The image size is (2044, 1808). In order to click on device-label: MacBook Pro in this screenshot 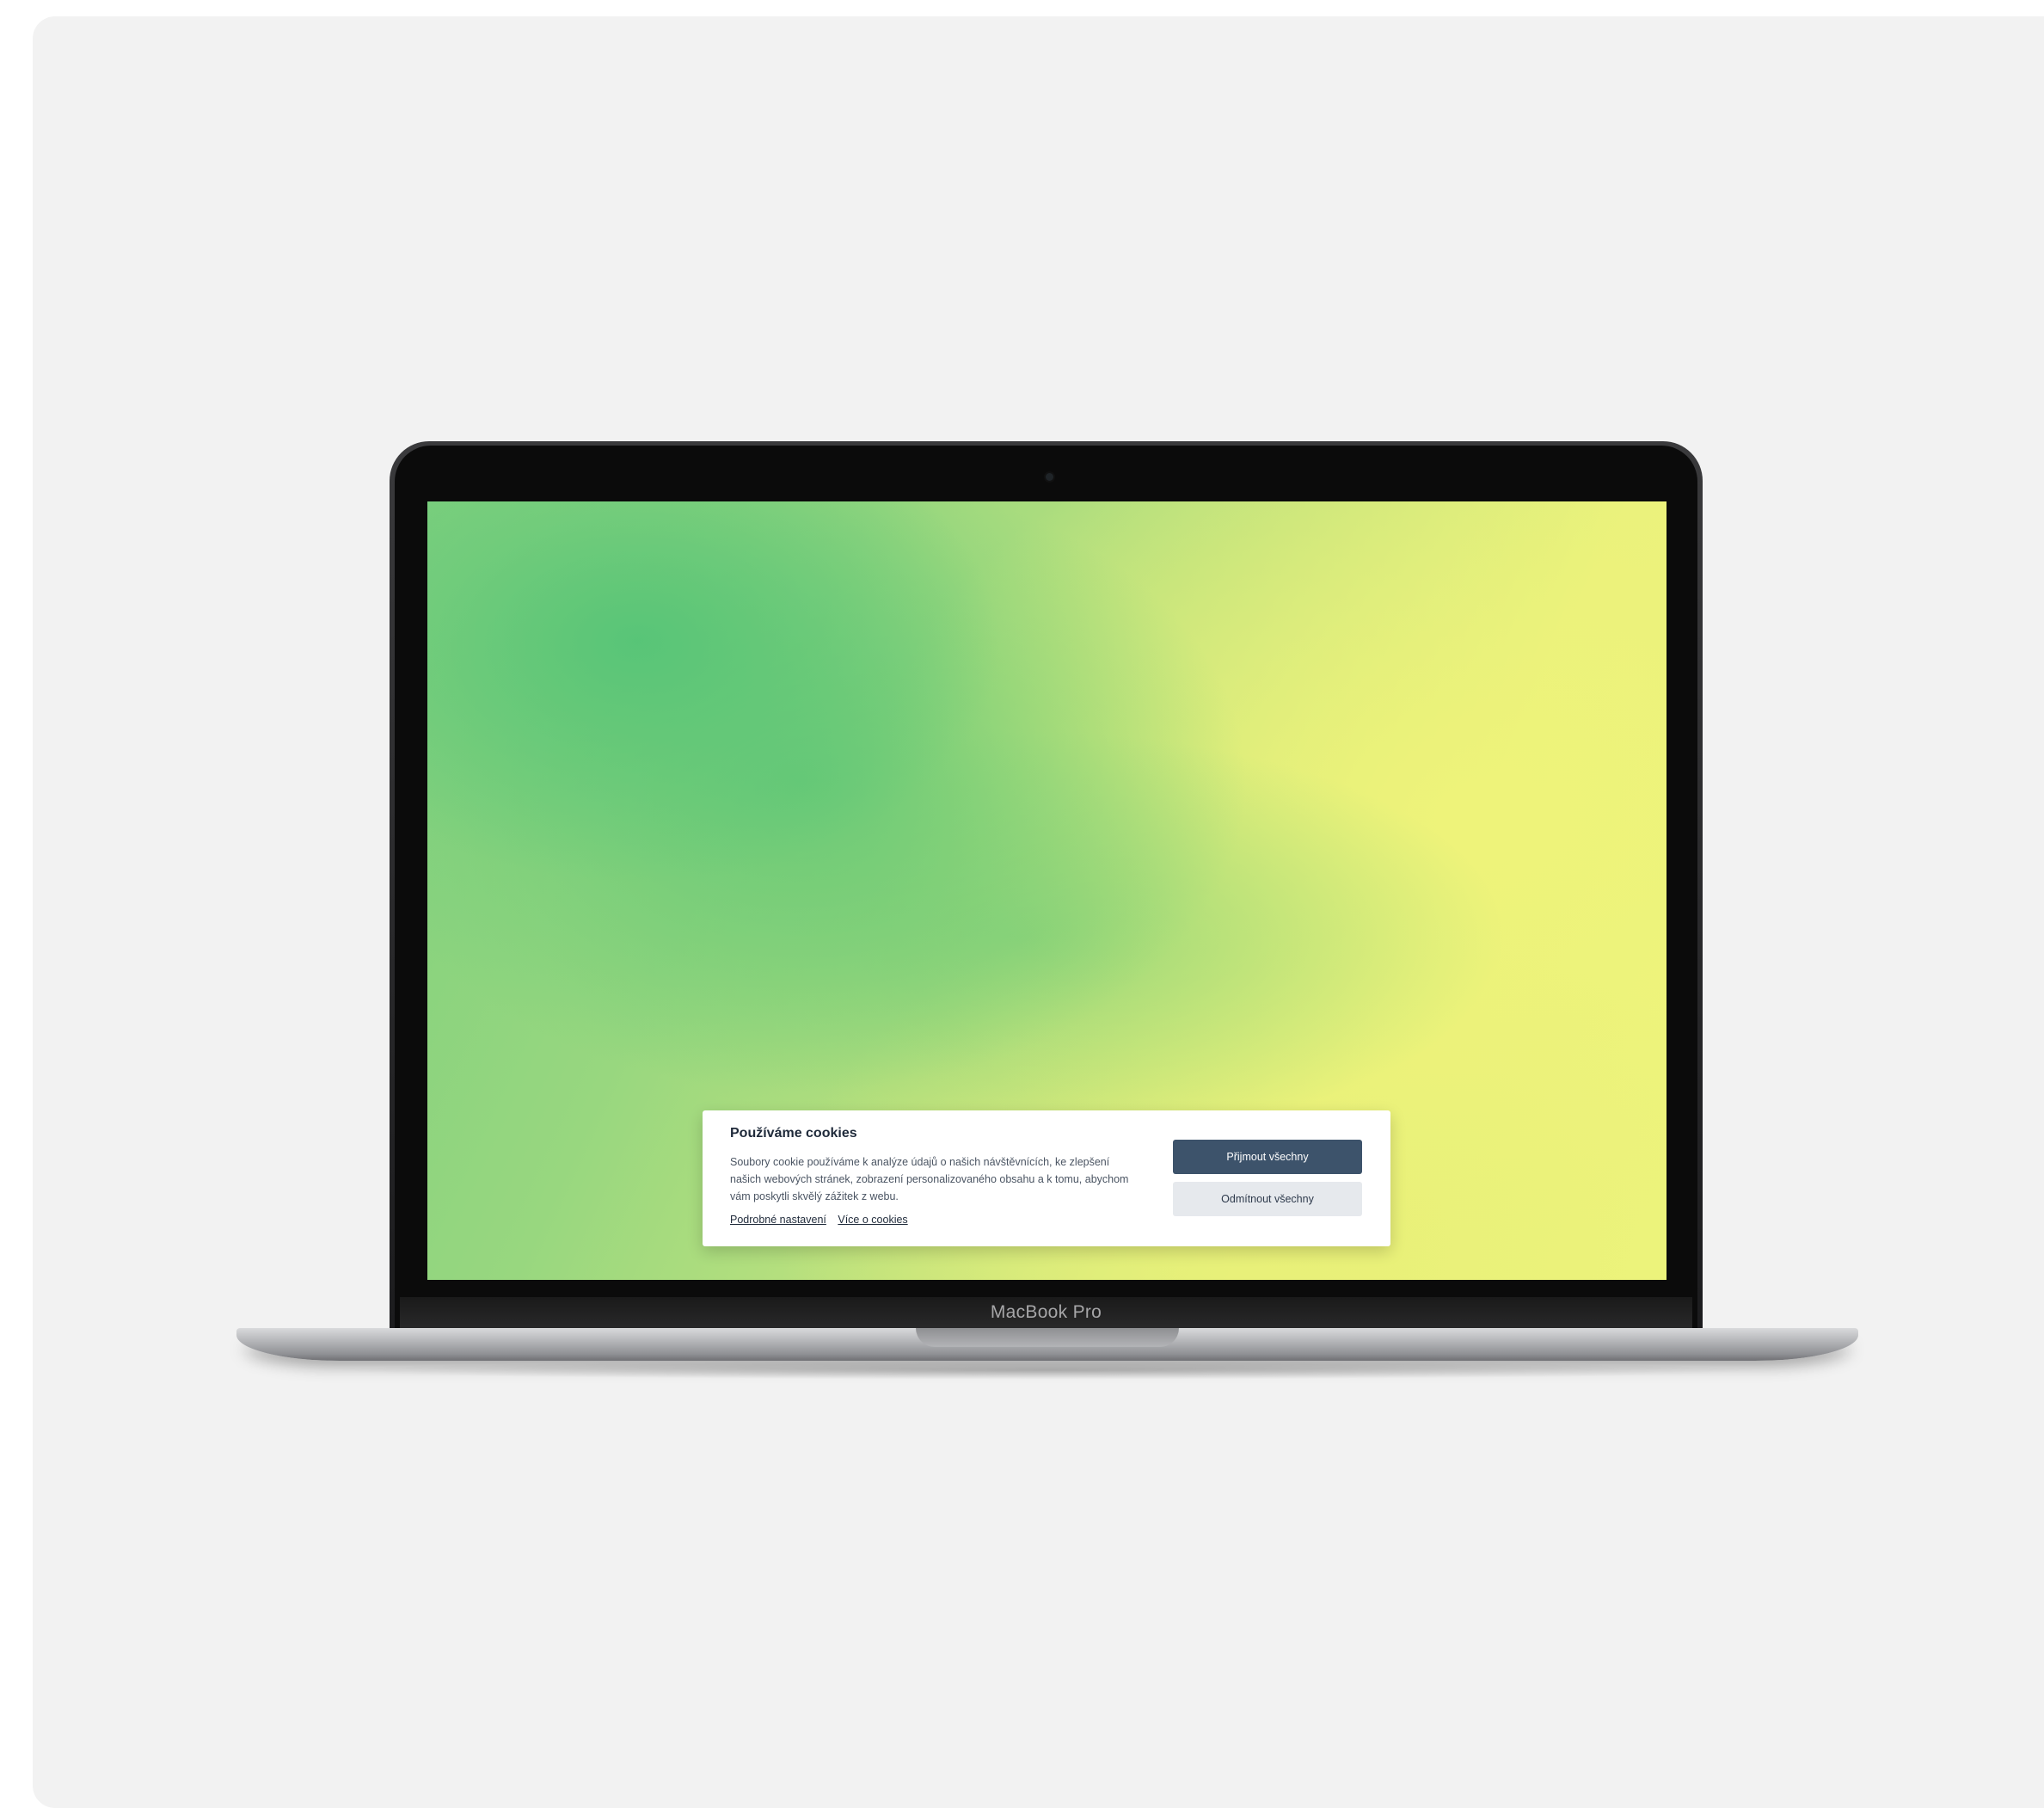, I will do `click(1046, 1312)`.